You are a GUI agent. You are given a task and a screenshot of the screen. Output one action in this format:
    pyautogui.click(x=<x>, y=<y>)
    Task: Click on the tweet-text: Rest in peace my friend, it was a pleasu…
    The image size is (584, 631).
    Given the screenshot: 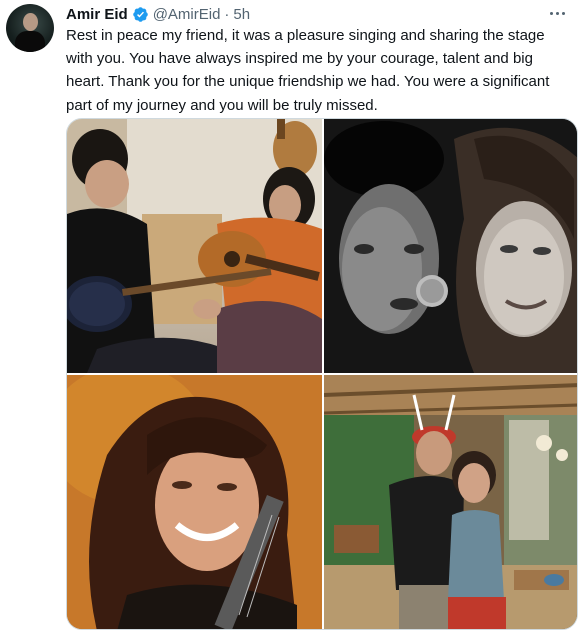 What is the action you would take?
    pyautogui.click(x=308, y=70)
    